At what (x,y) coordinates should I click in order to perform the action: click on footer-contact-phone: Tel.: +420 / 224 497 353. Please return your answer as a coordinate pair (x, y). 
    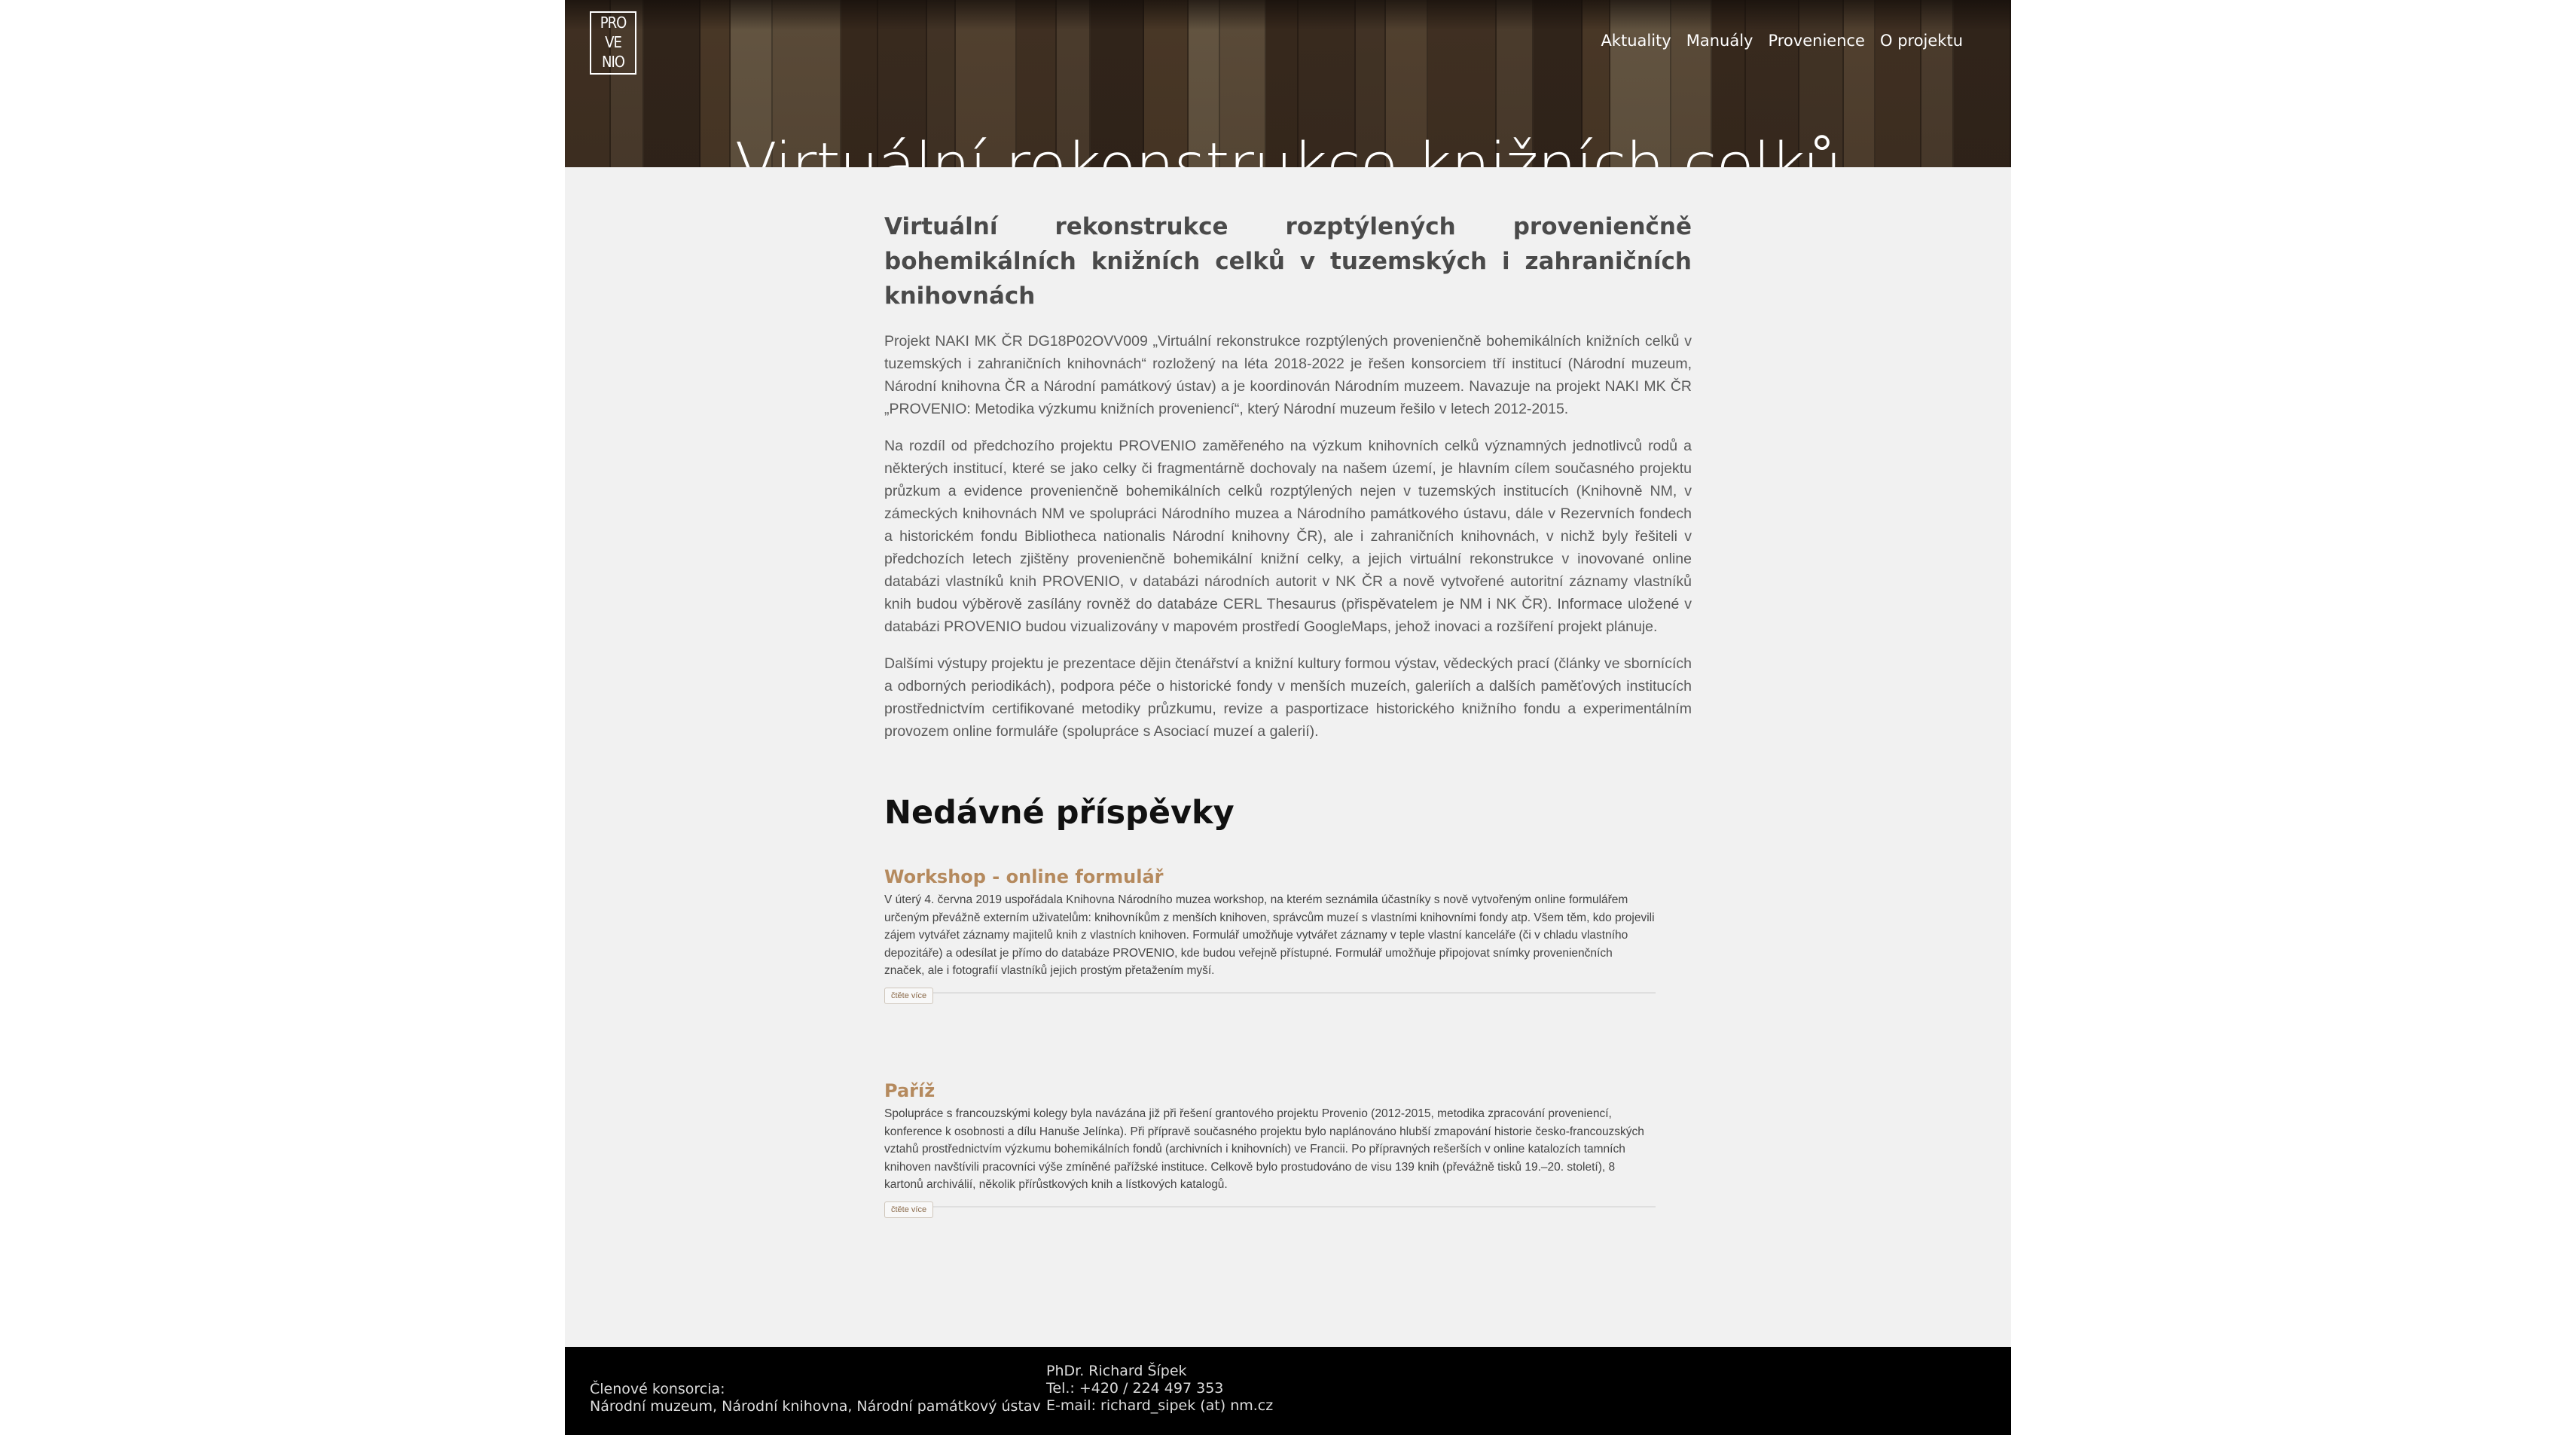
    Looking at the image, I should click on (1135, 1388).